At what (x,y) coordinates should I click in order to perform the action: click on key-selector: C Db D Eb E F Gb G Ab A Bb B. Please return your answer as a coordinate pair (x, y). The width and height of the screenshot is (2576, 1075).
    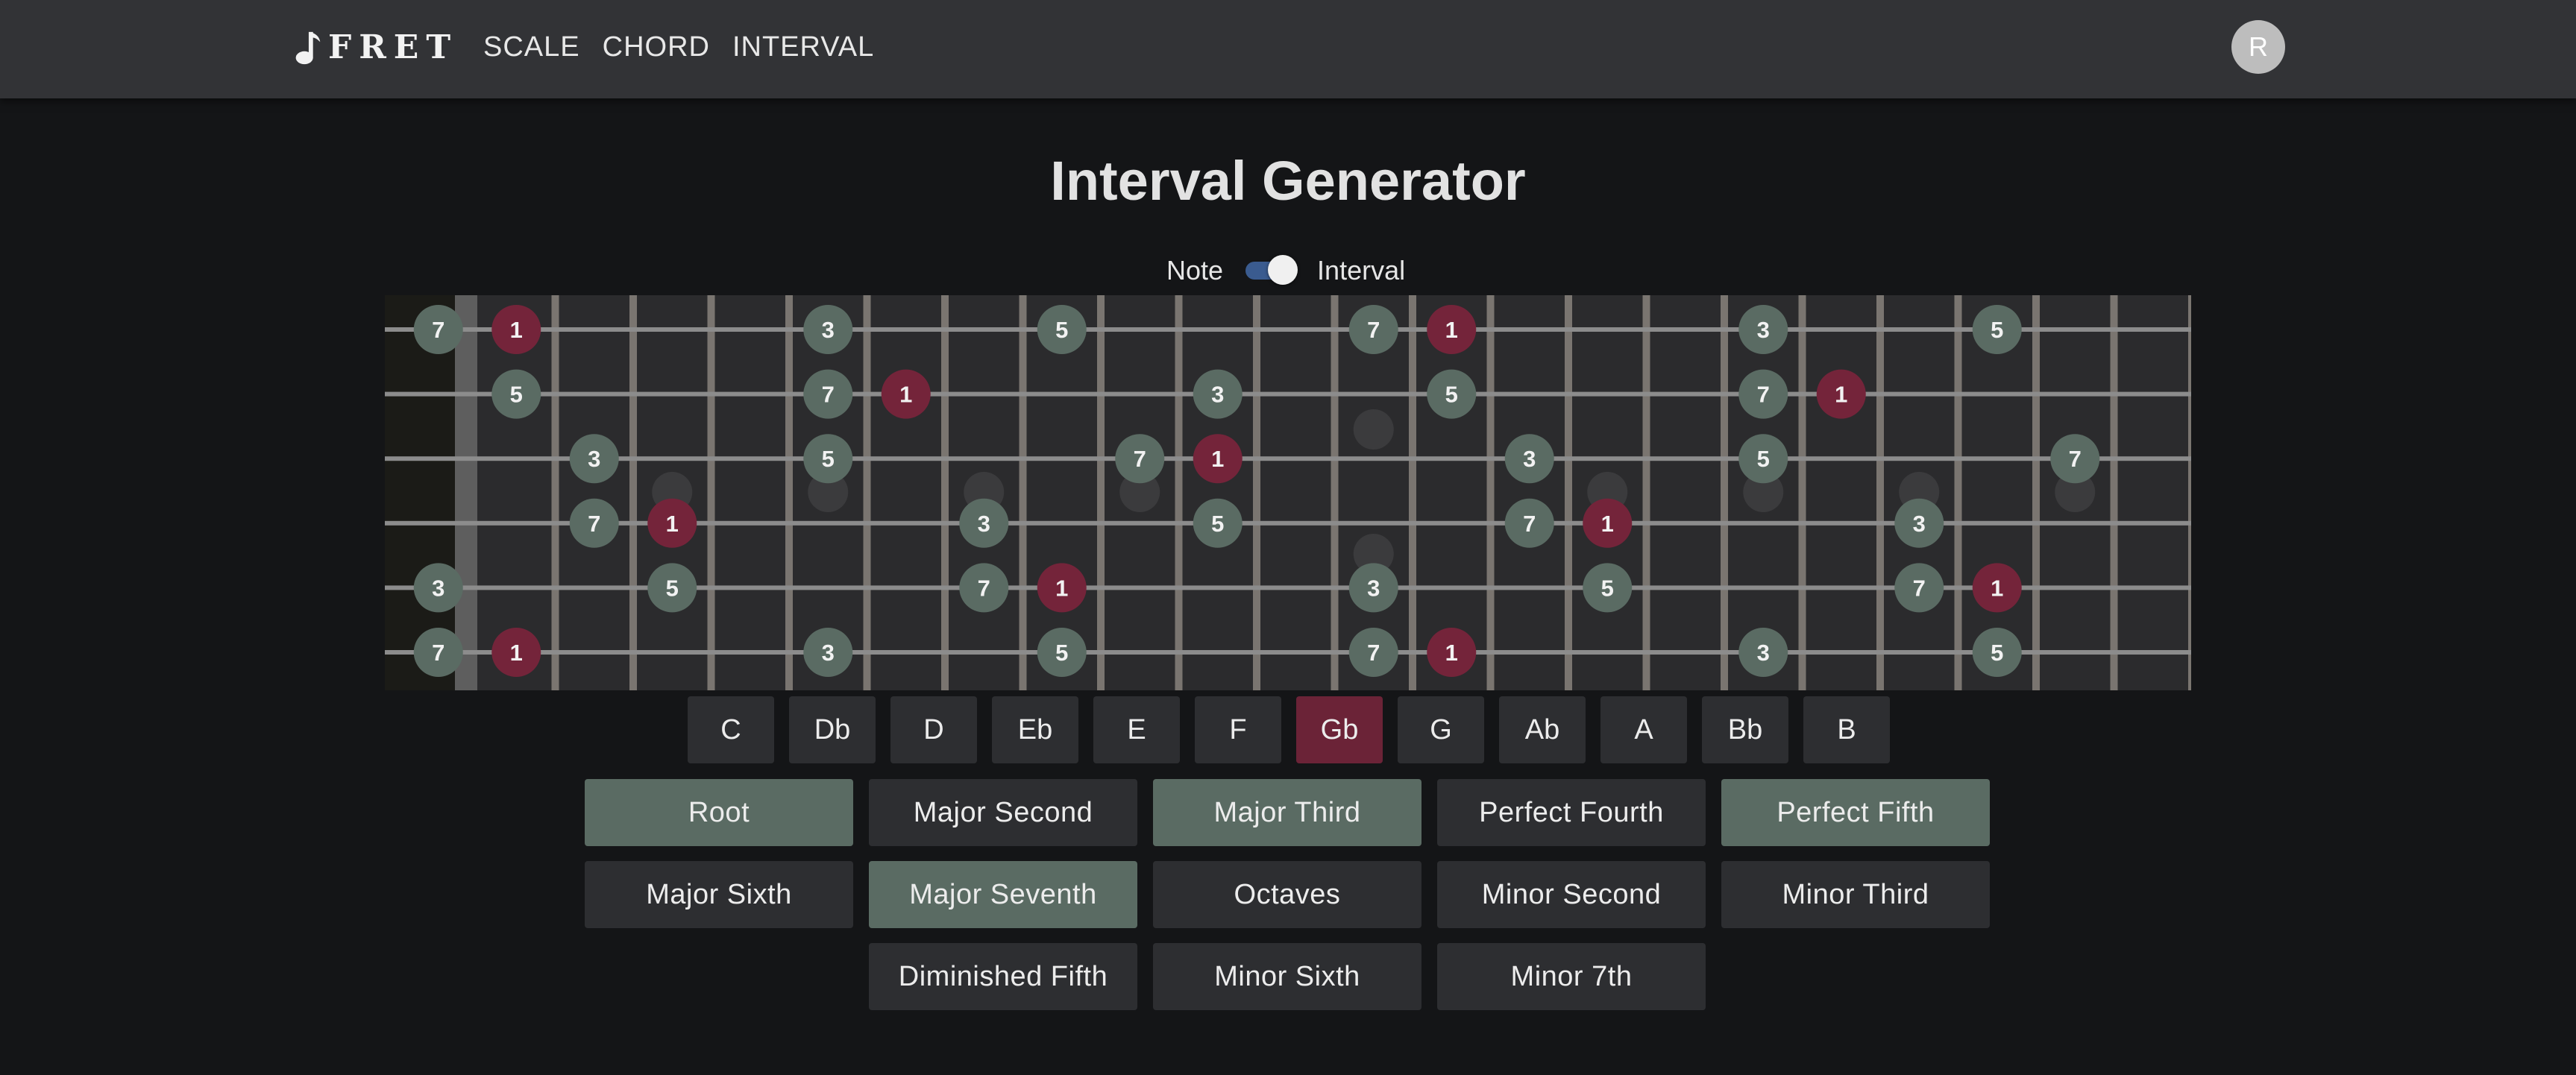
    Looking at the image, I should click on (1289, 729).